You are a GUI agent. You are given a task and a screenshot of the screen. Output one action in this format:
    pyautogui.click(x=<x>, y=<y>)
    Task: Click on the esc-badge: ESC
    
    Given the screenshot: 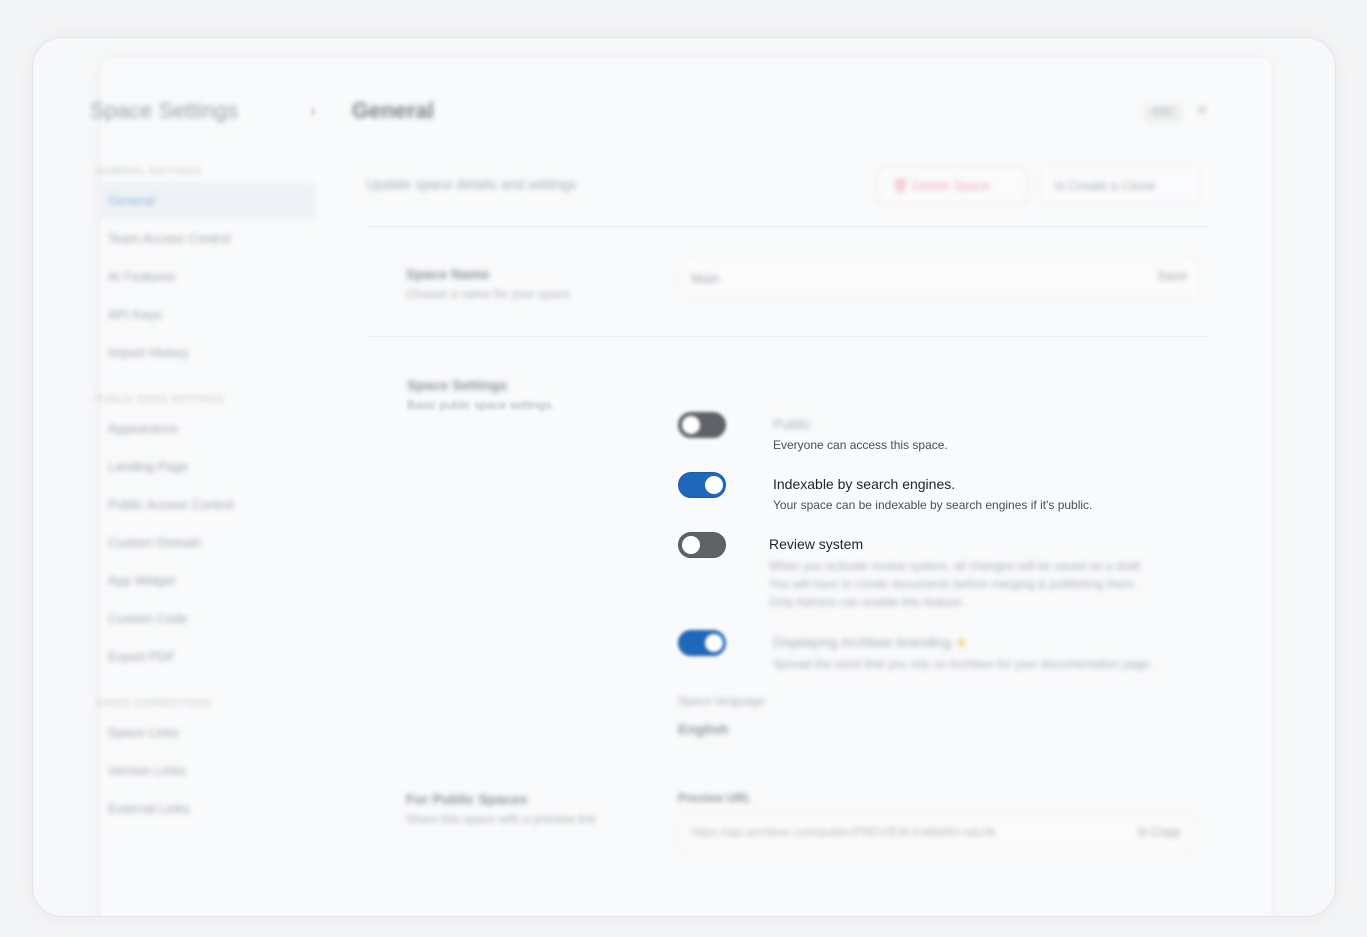 What is the action you would take?
    pyautogui.click(x=1163, y=113)
    